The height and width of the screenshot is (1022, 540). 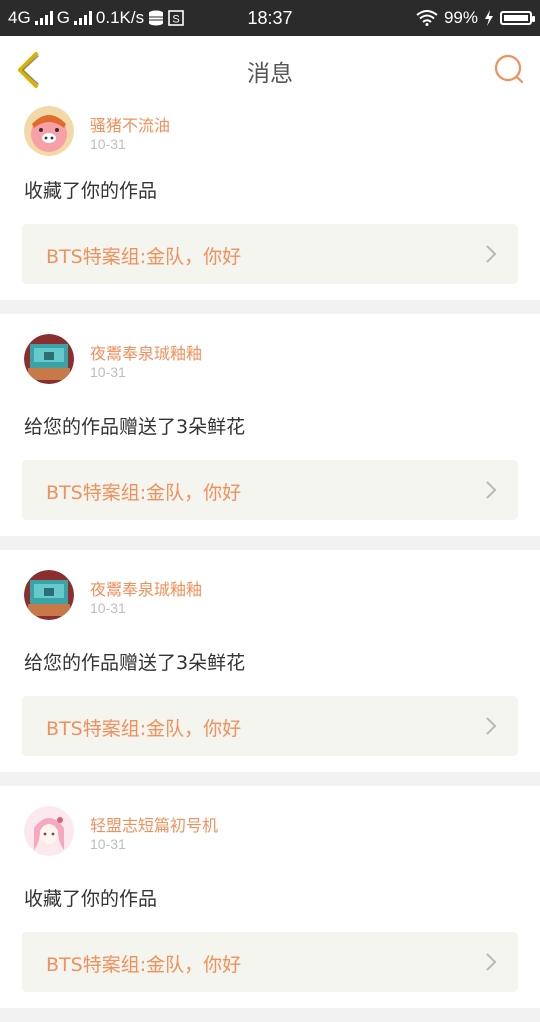 I want to click on cartoon-pig-avatar-icon, so click(x=49, y=131).